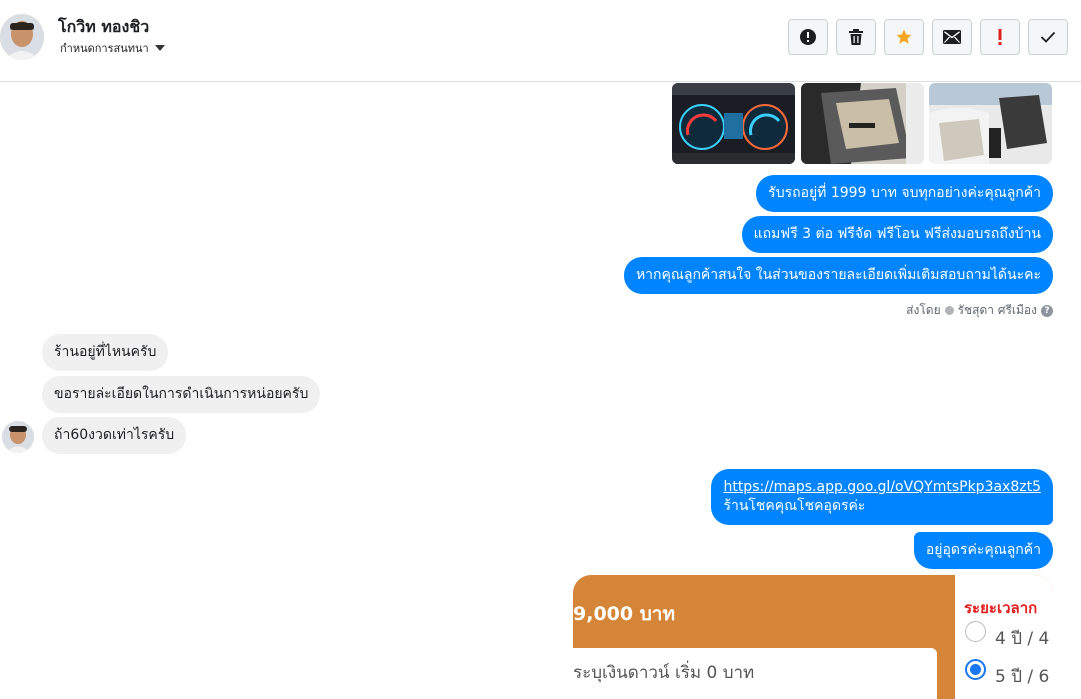  Describe the element at coordinates (949, 310) in the screenshot. I see `sender-status-icon` at that location.